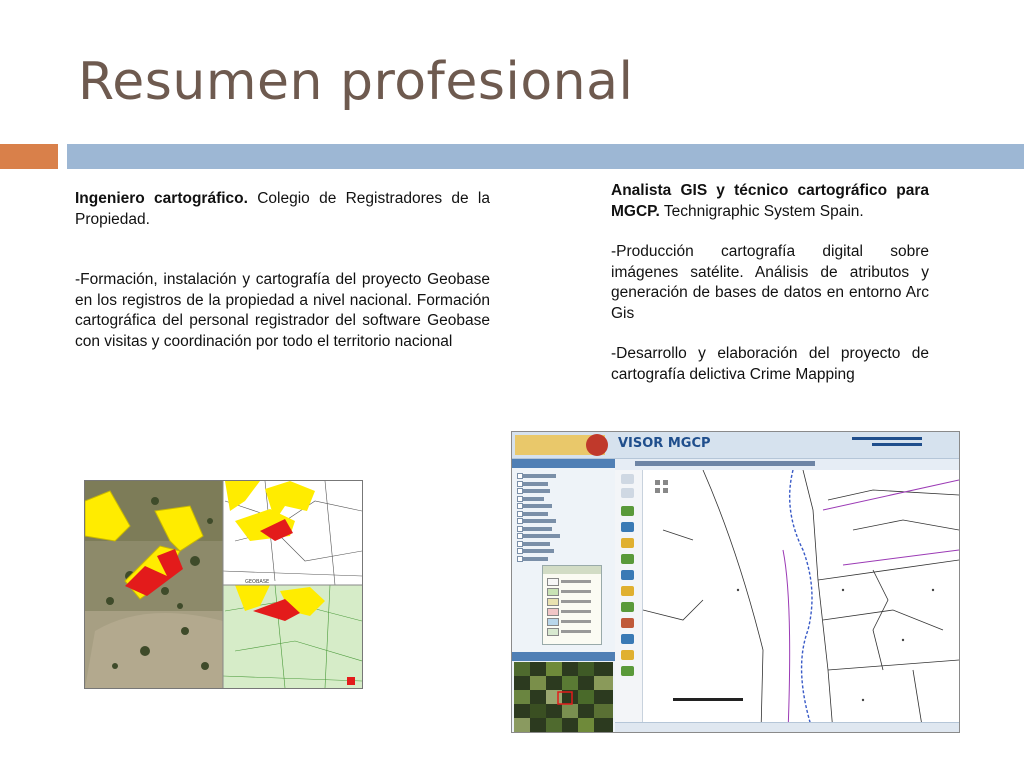 Image resolution: width=1024 pixels, height=768 pixels. Describe the element at coordinates (257, 582) in the screenshot. I see `svg-text: GEOBASE` at that location.